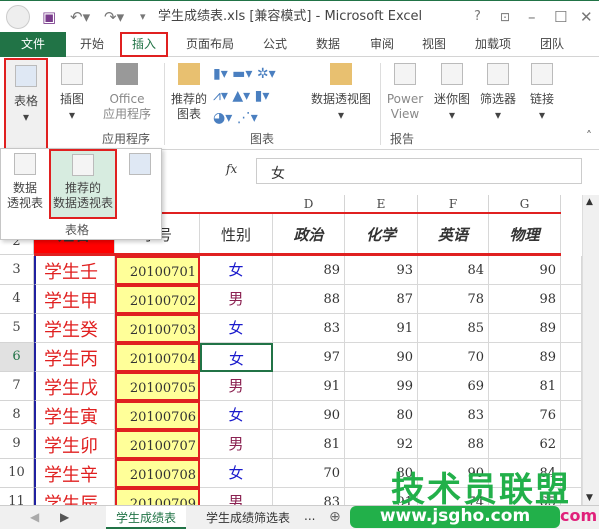 Image resolution: width=599 pixels, height=529 pixels. What do you see at coordinates (341, 96) in the screenshot?
I see `pivot-chart-button: 数据透视图 ▾` at bounding box center [341, 96].